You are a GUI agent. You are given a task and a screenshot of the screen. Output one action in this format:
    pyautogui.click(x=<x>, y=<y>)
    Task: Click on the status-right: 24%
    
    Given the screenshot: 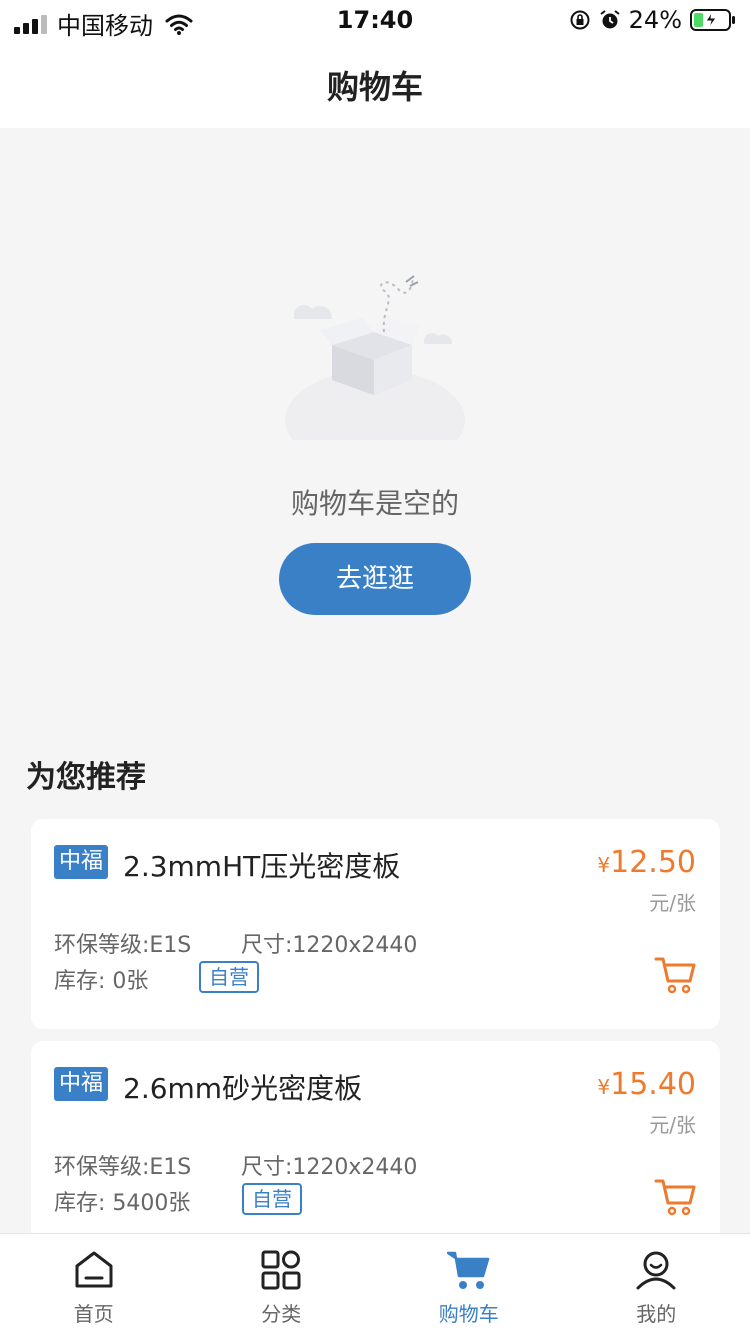 What is the action you would take?
    pyautogui.click(x=652, y=20)
    